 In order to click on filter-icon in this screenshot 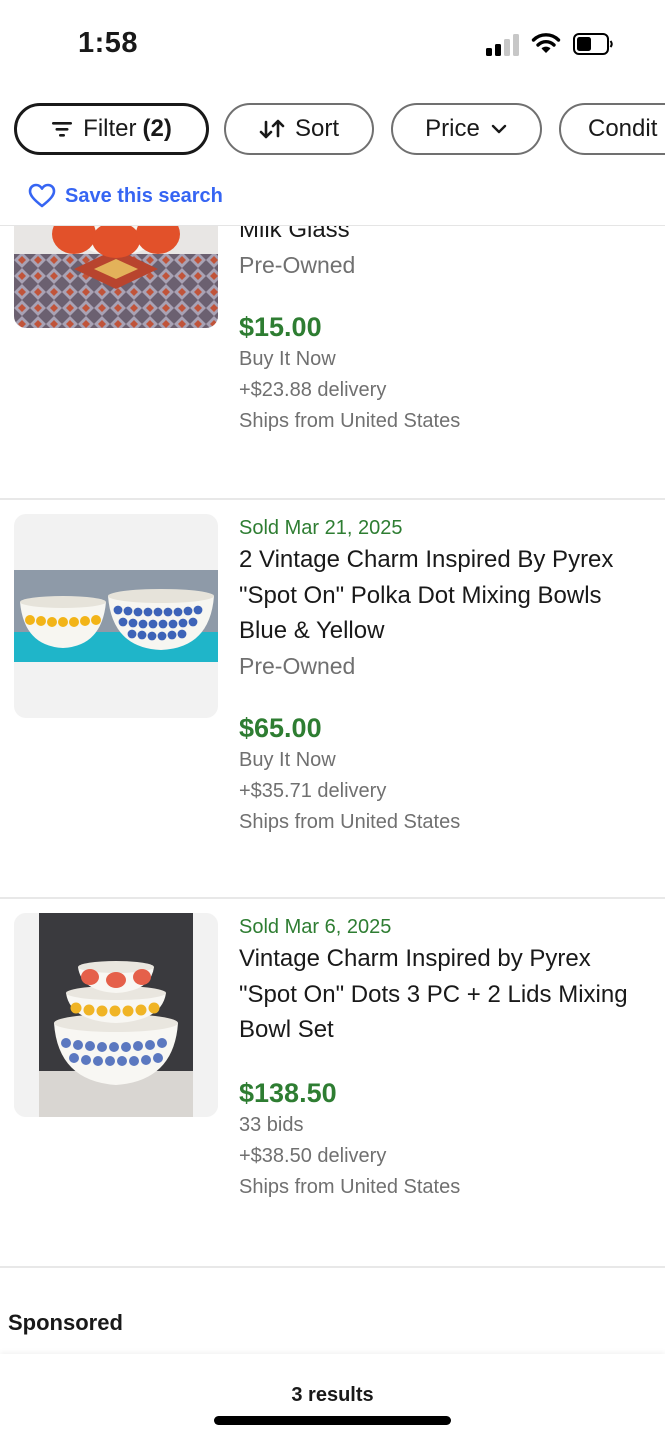, I will do `click(62, 129)`.